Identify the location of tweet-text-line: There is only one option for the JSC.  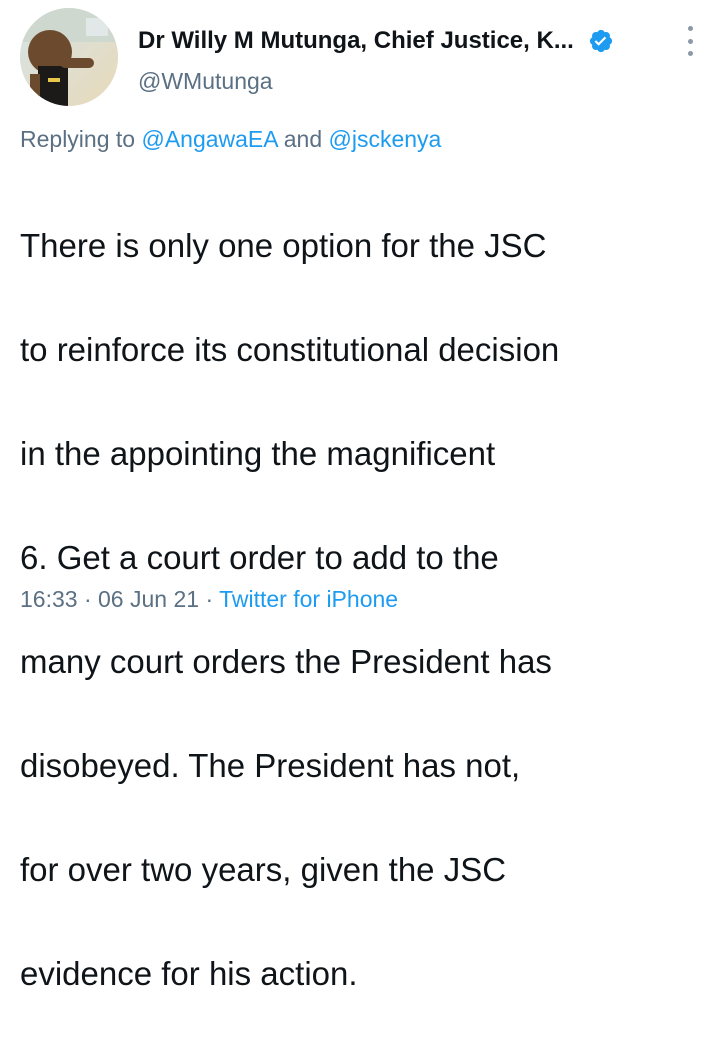
(283, 245).